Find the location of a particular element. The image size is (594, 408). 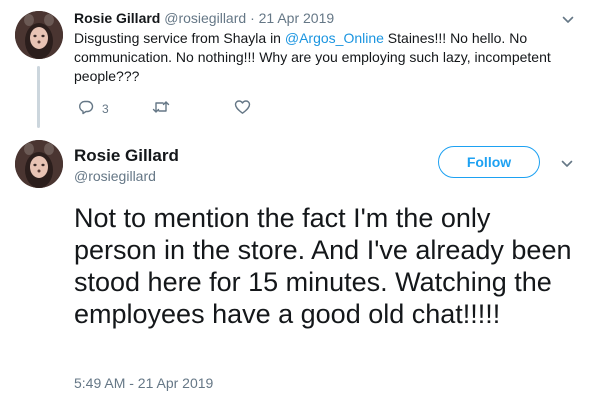

follow-button: Follow is located at coordinates (489, 162).